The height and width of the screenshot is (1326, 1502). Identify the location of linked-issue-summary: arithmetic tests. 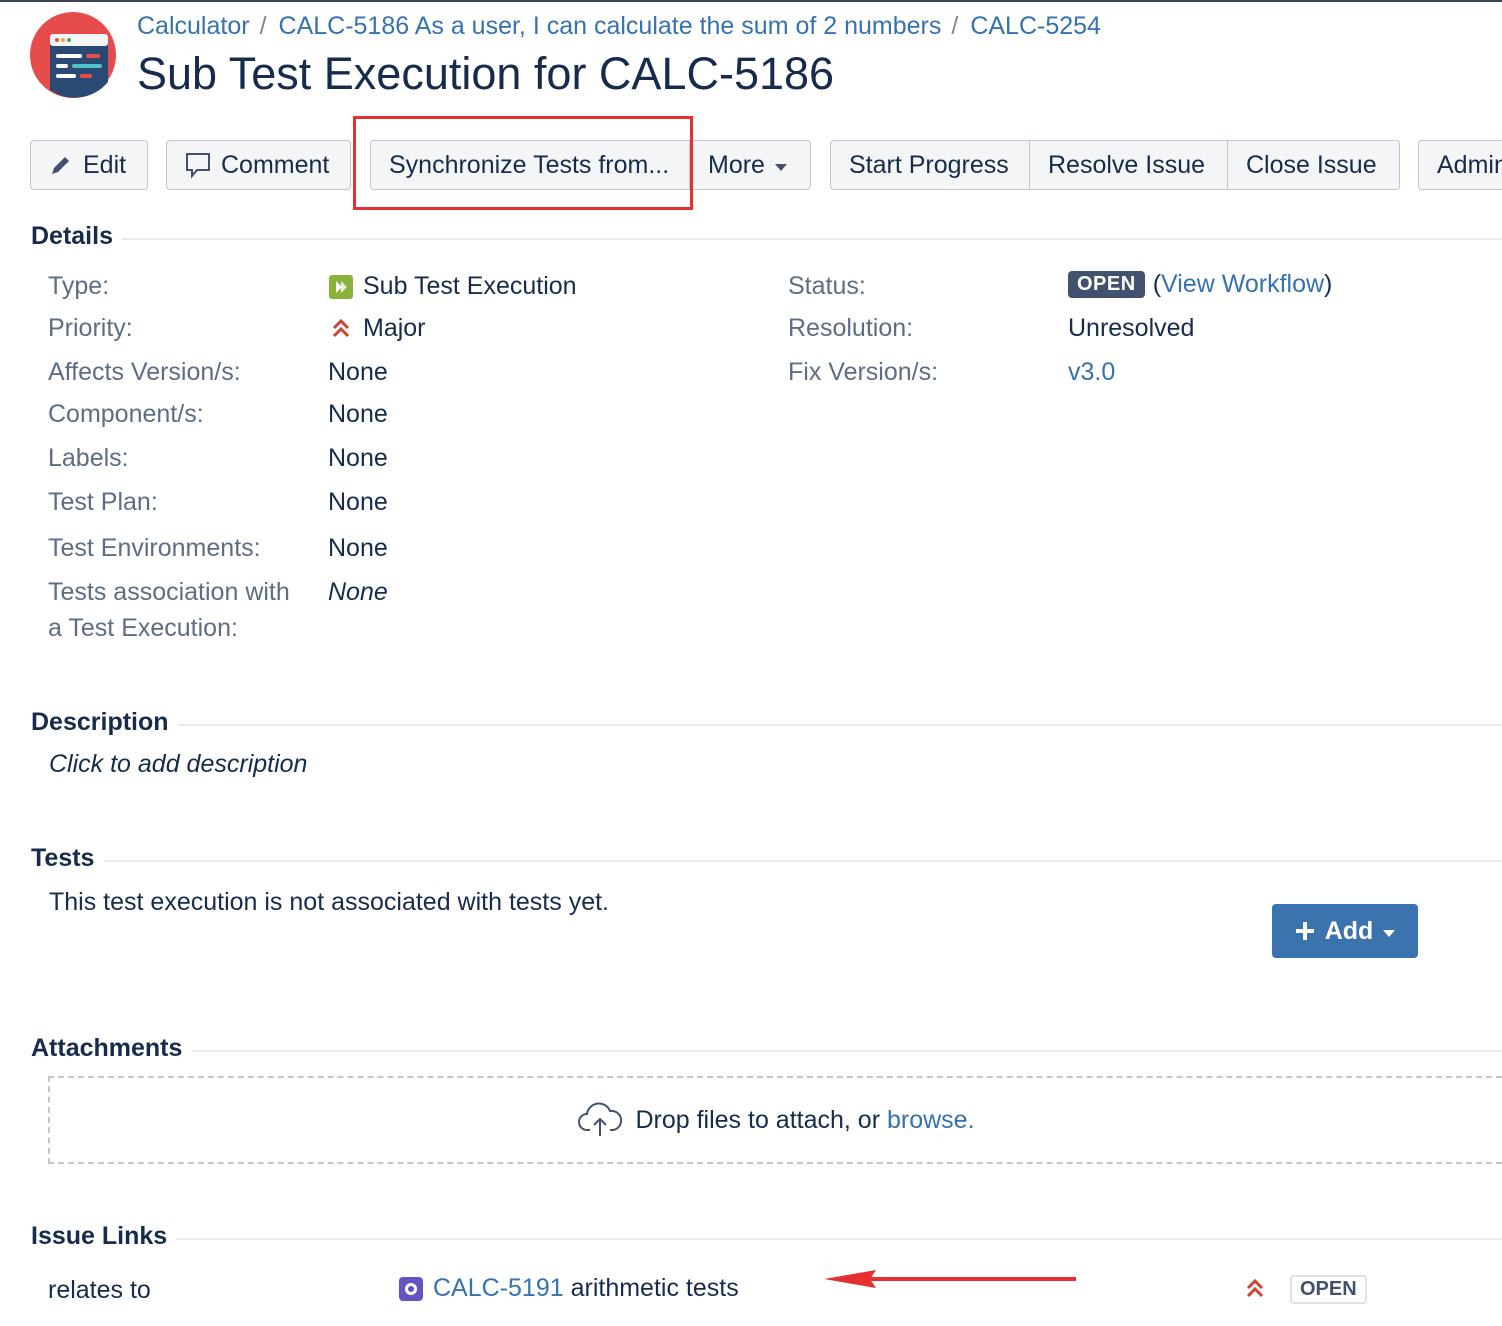
(655, 1288).